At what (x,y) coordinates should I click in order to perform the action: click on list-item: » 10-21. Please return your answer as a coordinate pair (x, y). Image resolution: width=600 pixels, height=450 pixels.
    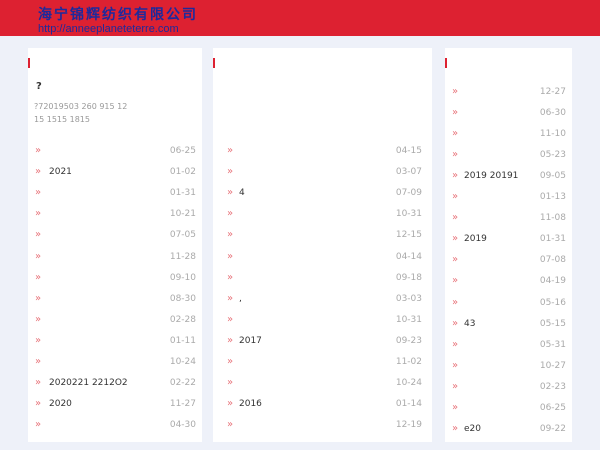
    Looking at the image, I should click on (115, 214).